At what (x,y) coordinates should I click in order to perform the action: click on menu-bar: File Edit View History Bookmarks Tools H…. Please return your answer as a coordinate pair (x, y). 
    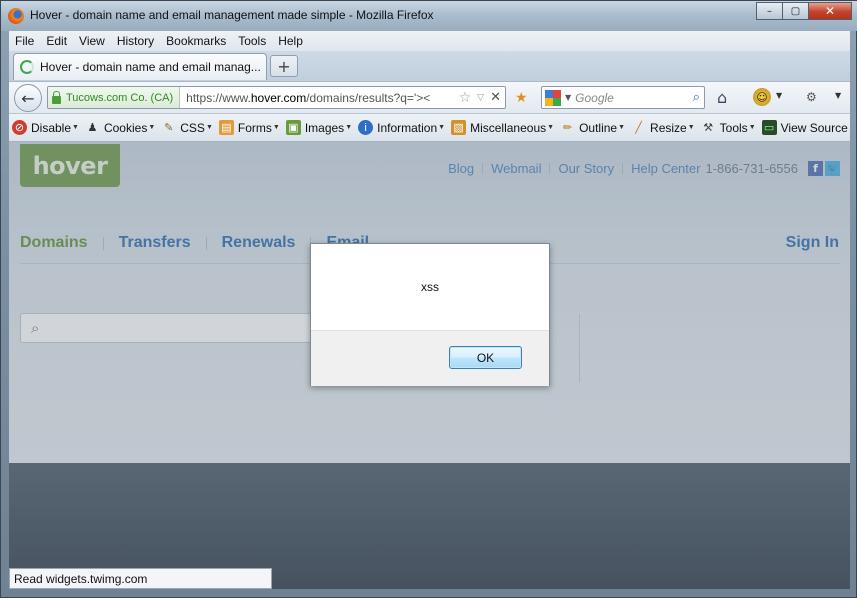
    Looking at the image, I should click on (429, 41).